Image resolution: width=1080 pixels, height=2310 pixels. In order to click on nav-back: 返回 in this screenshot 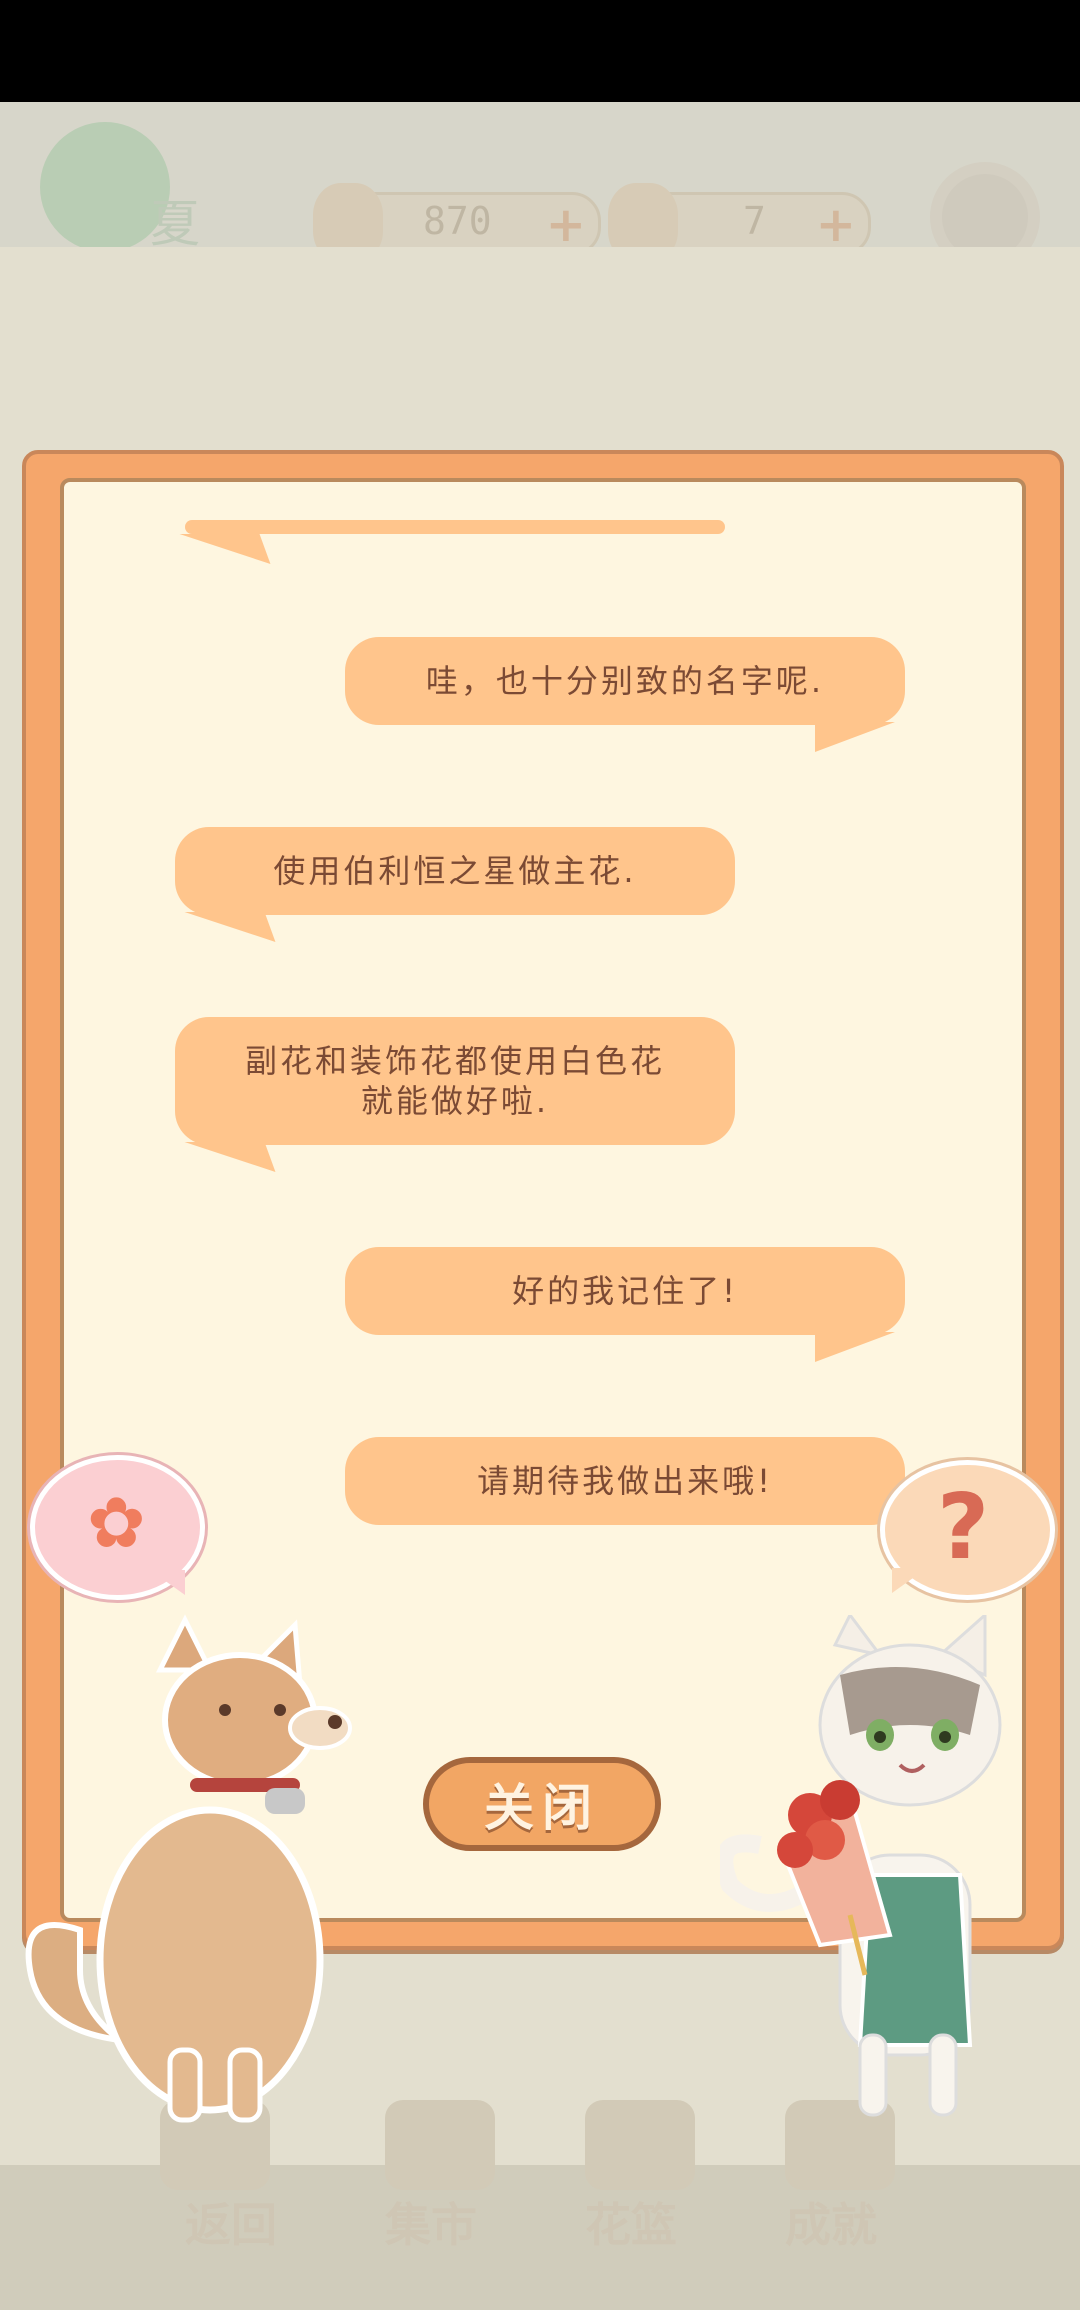, I will do `click(231, 2222)`.